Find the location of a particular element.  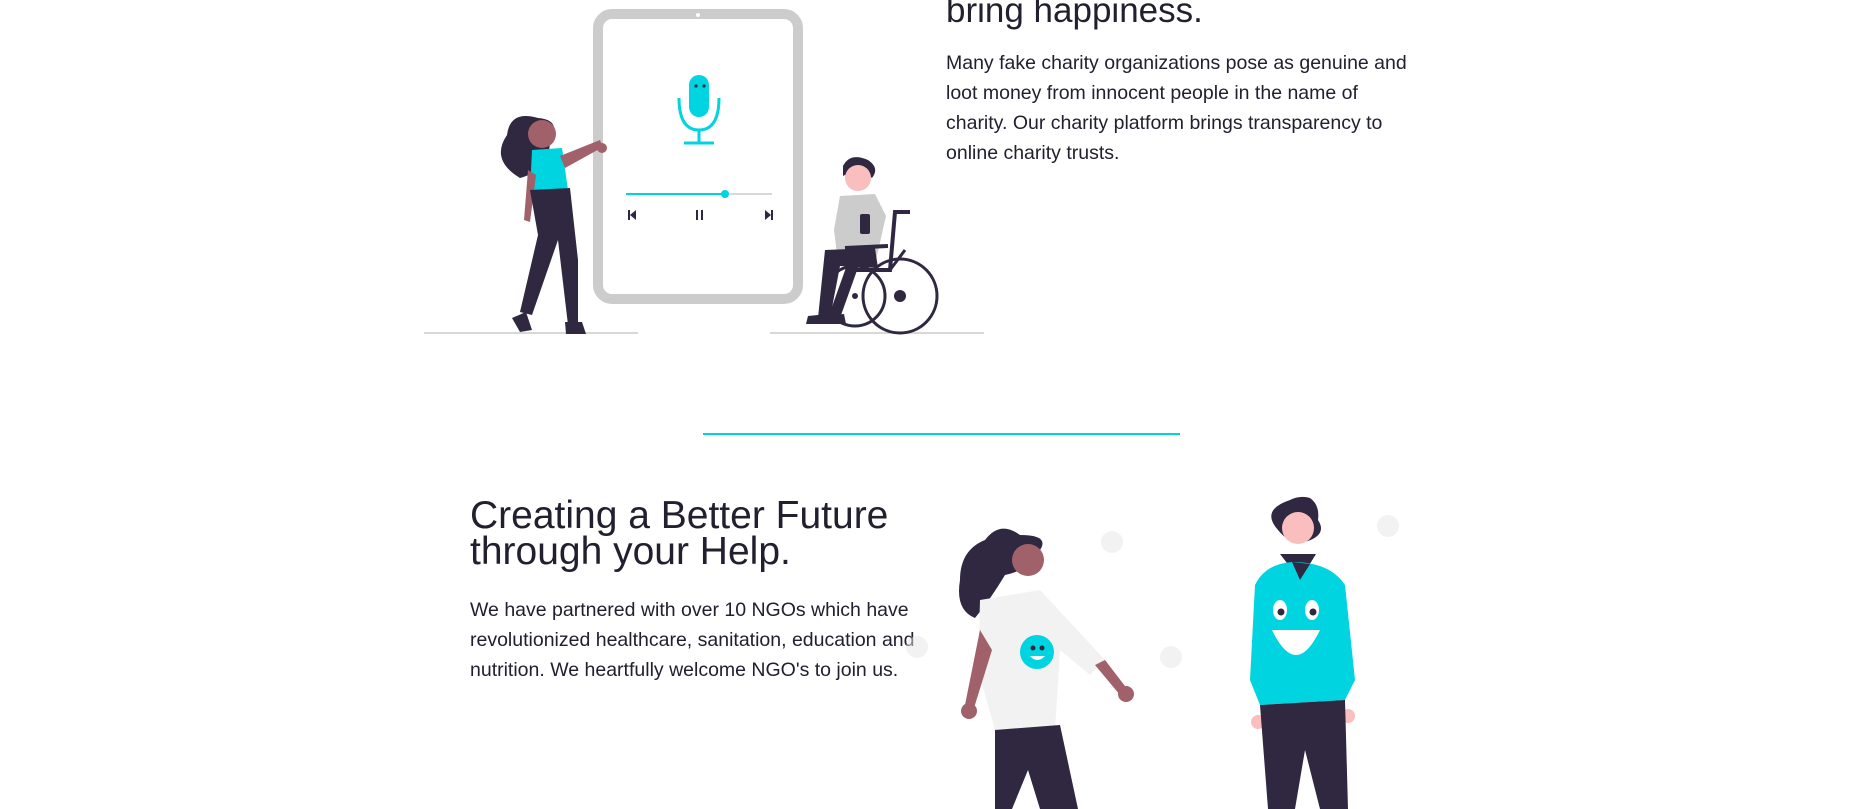

section-heading-line-2: through your Help. is located at coordinates (630, 551).